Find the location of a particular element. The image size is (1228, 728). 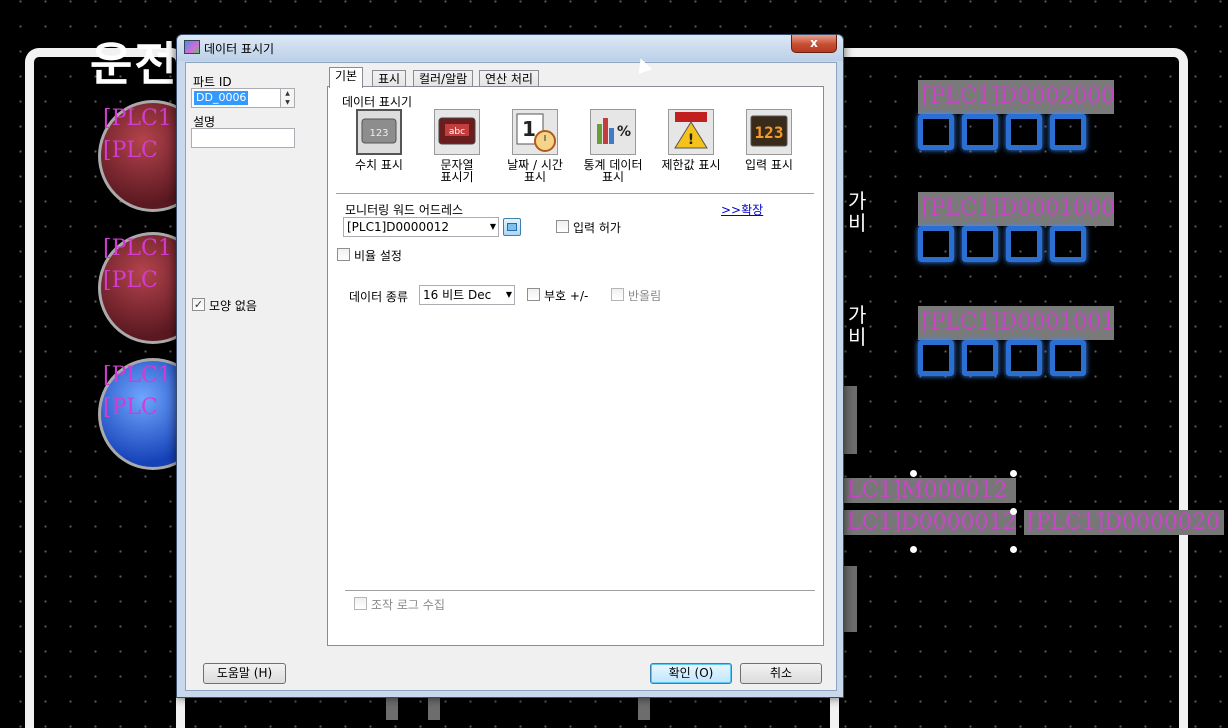

monitor-address-value: [PLC1]D0000012 is located at coordinates (398, 227).